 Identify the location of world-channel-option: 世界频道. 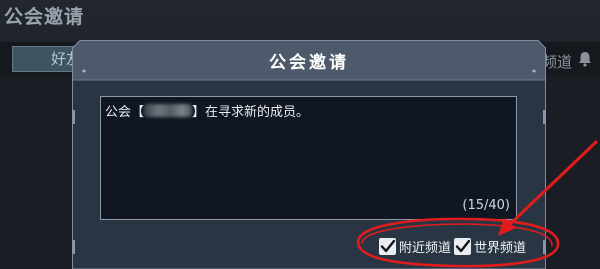
(490, 246).